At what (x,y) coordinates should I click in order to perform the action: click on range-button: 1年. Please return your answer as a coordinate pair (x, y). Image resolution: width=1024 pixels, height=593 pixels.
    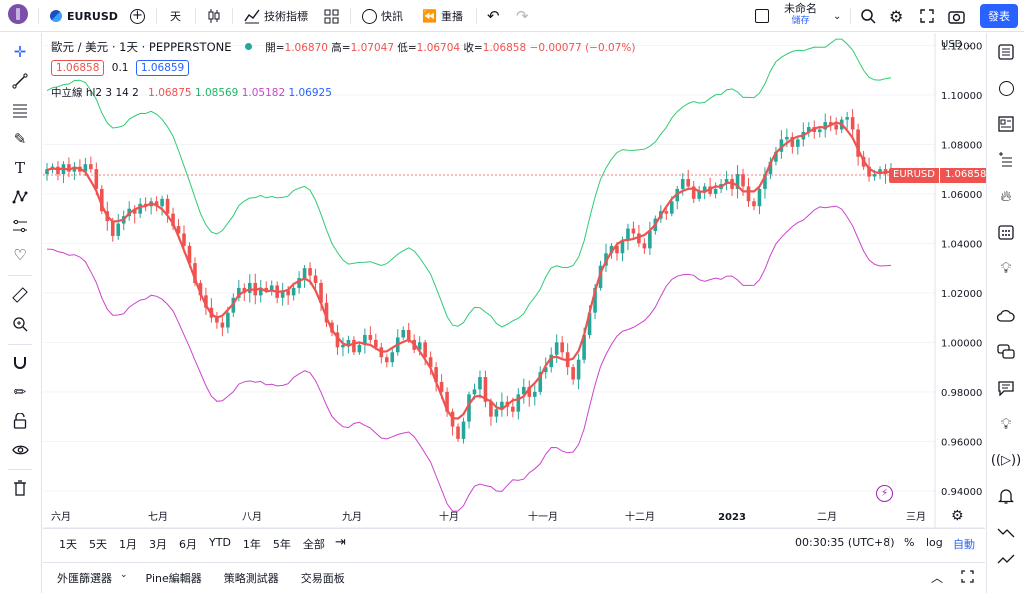
    Looking at the image, I should click on (252, 544).